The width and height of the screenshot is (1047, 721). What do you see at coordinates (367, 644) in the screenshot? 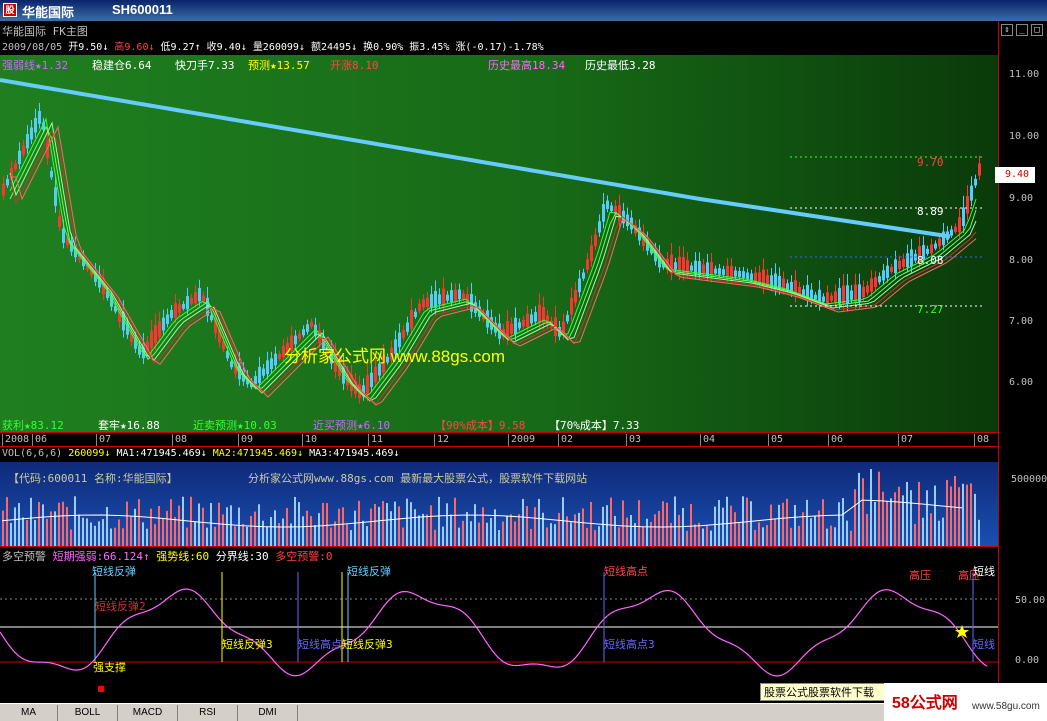
I see `ann-rebound-3b: 短线反弹3` at bounding box center [367, 644].